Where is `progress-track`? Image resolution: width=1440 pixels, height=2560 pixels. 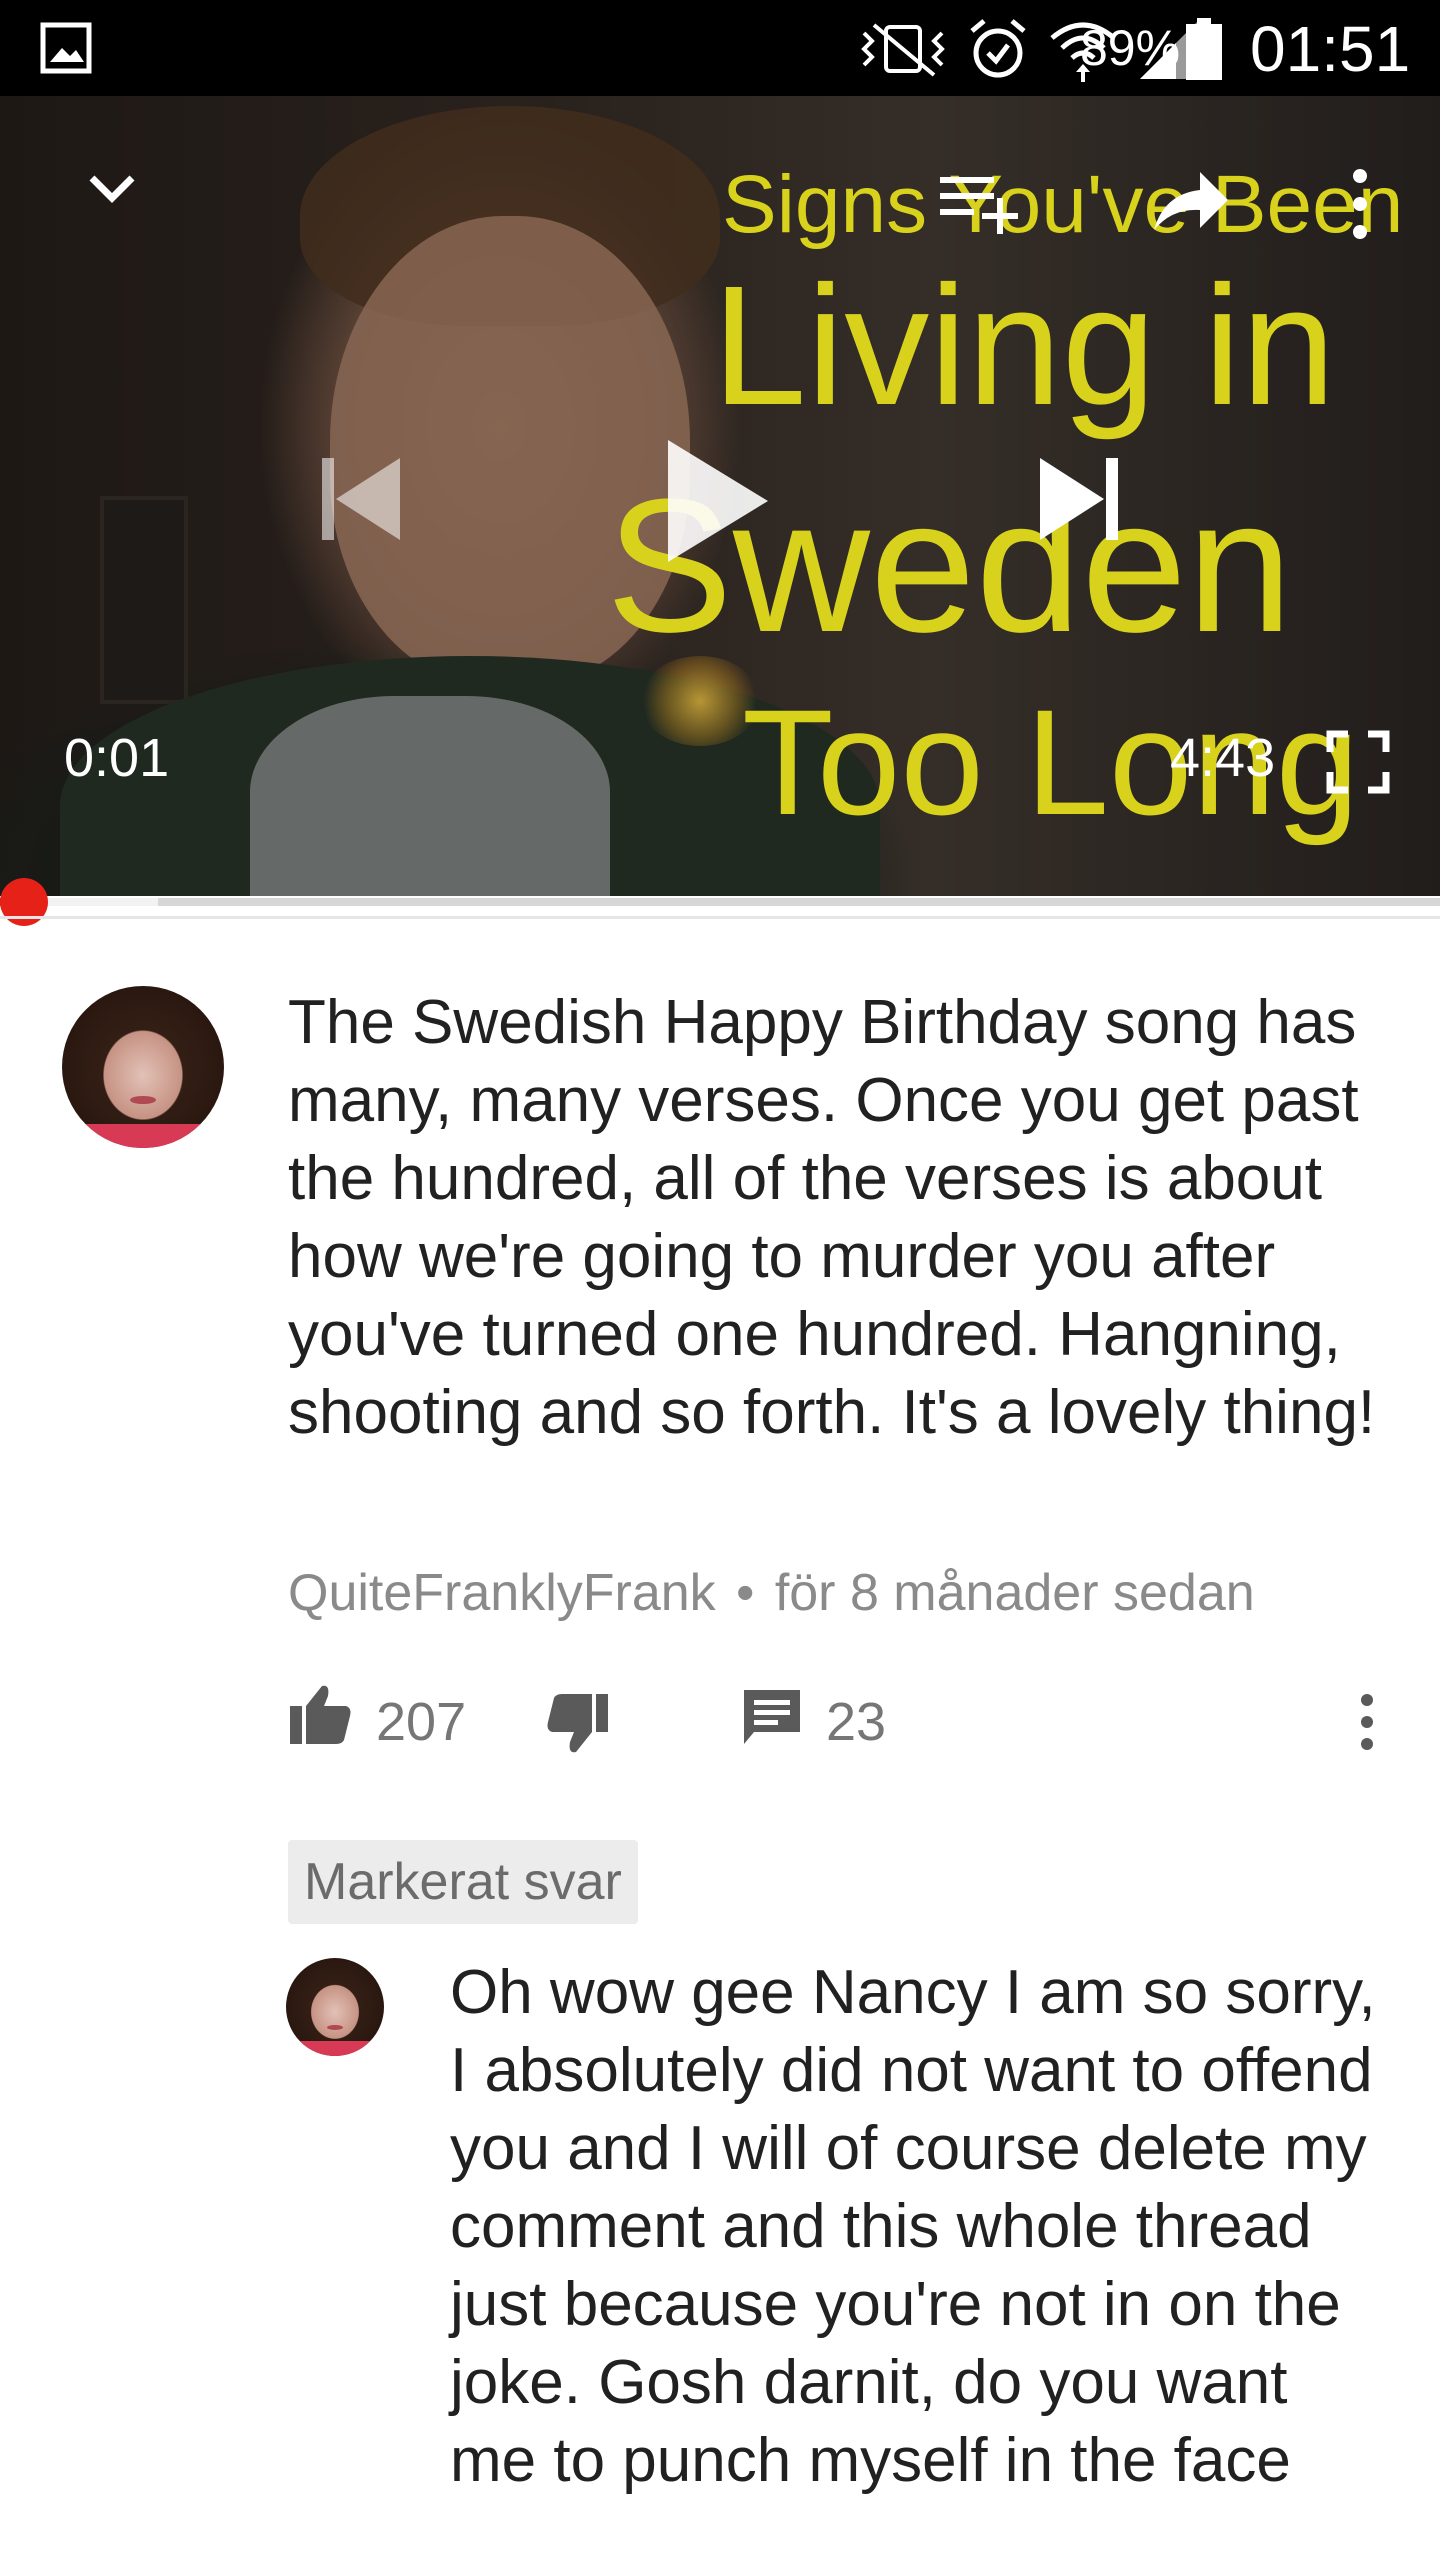 progress-track is located at coordinates (720, 902).